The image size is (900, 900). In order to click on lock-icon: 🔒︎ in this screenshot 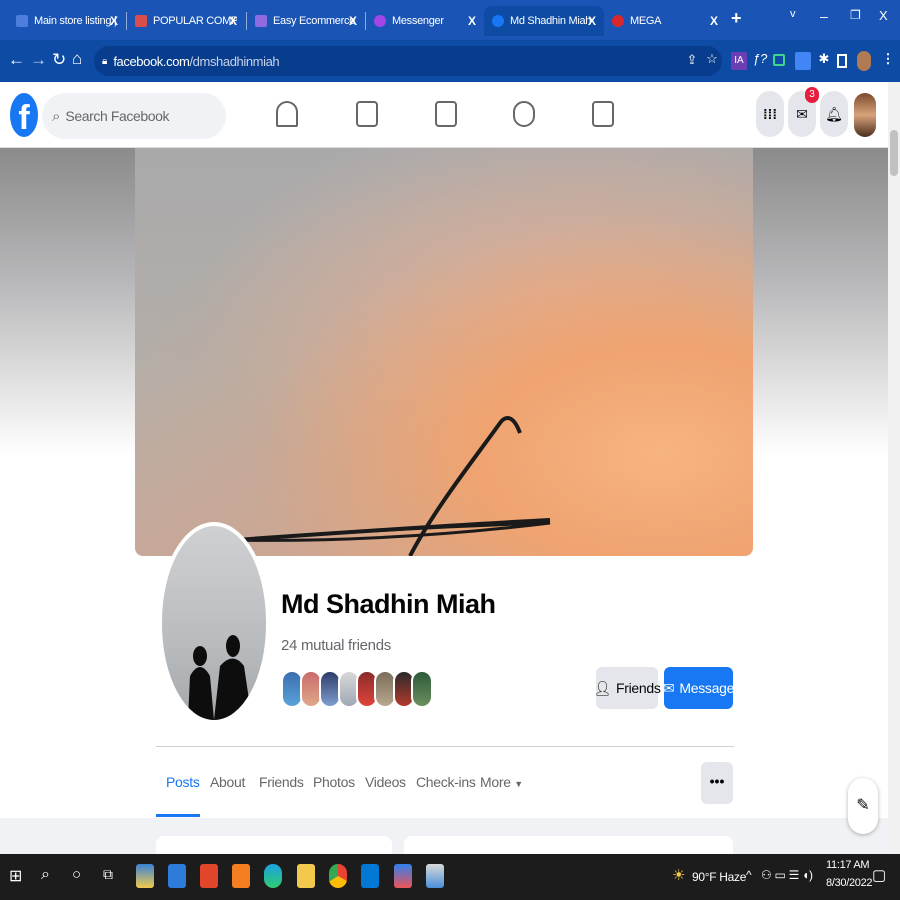, I will do `click(105, 61)`.